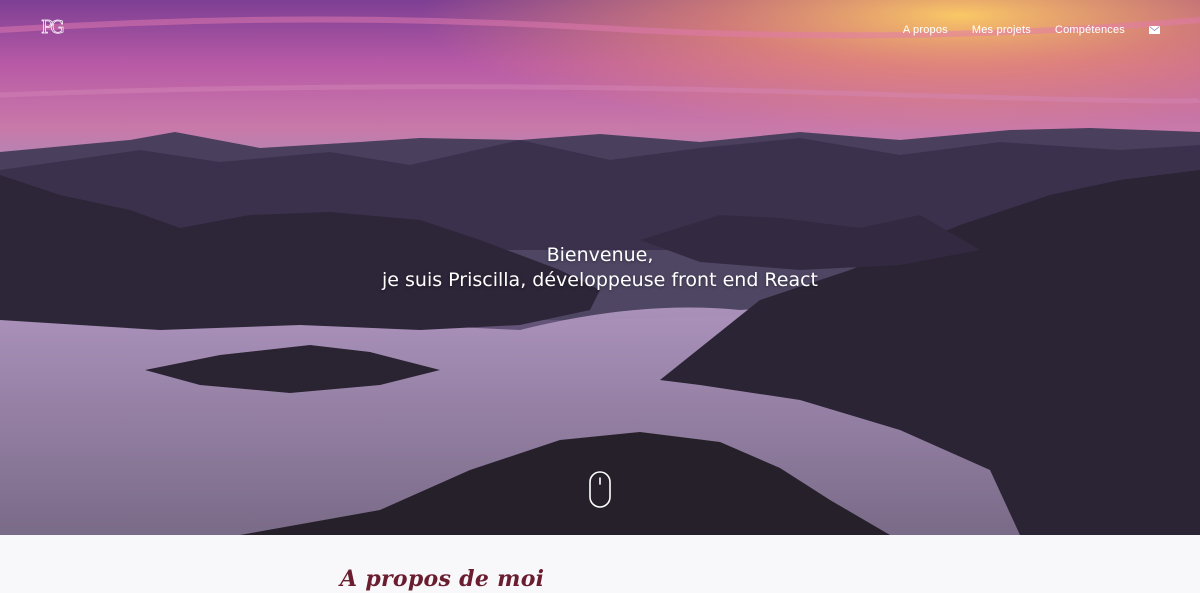  Describe the element at coordinates (1001, 30) in the screenshot. I see `nav-link-mes-projets: Mes projets` at that location.